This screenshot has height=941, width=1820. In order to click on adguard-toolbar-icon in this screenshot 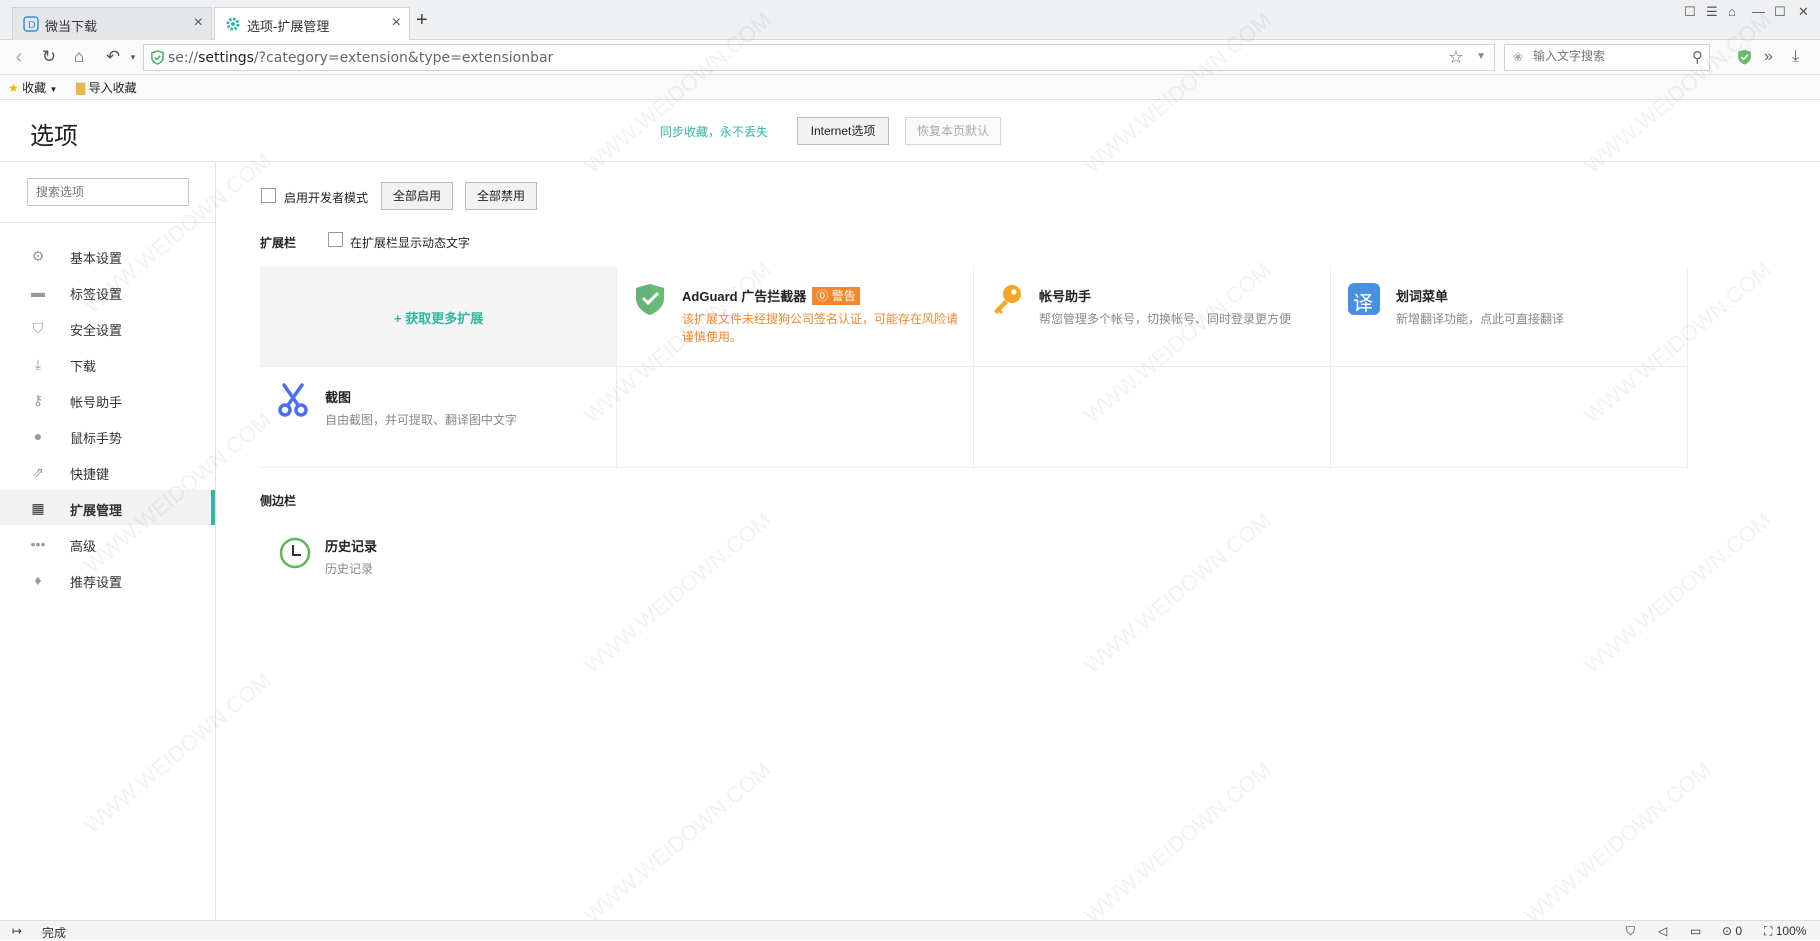, I will do `click(1744, 57)`.